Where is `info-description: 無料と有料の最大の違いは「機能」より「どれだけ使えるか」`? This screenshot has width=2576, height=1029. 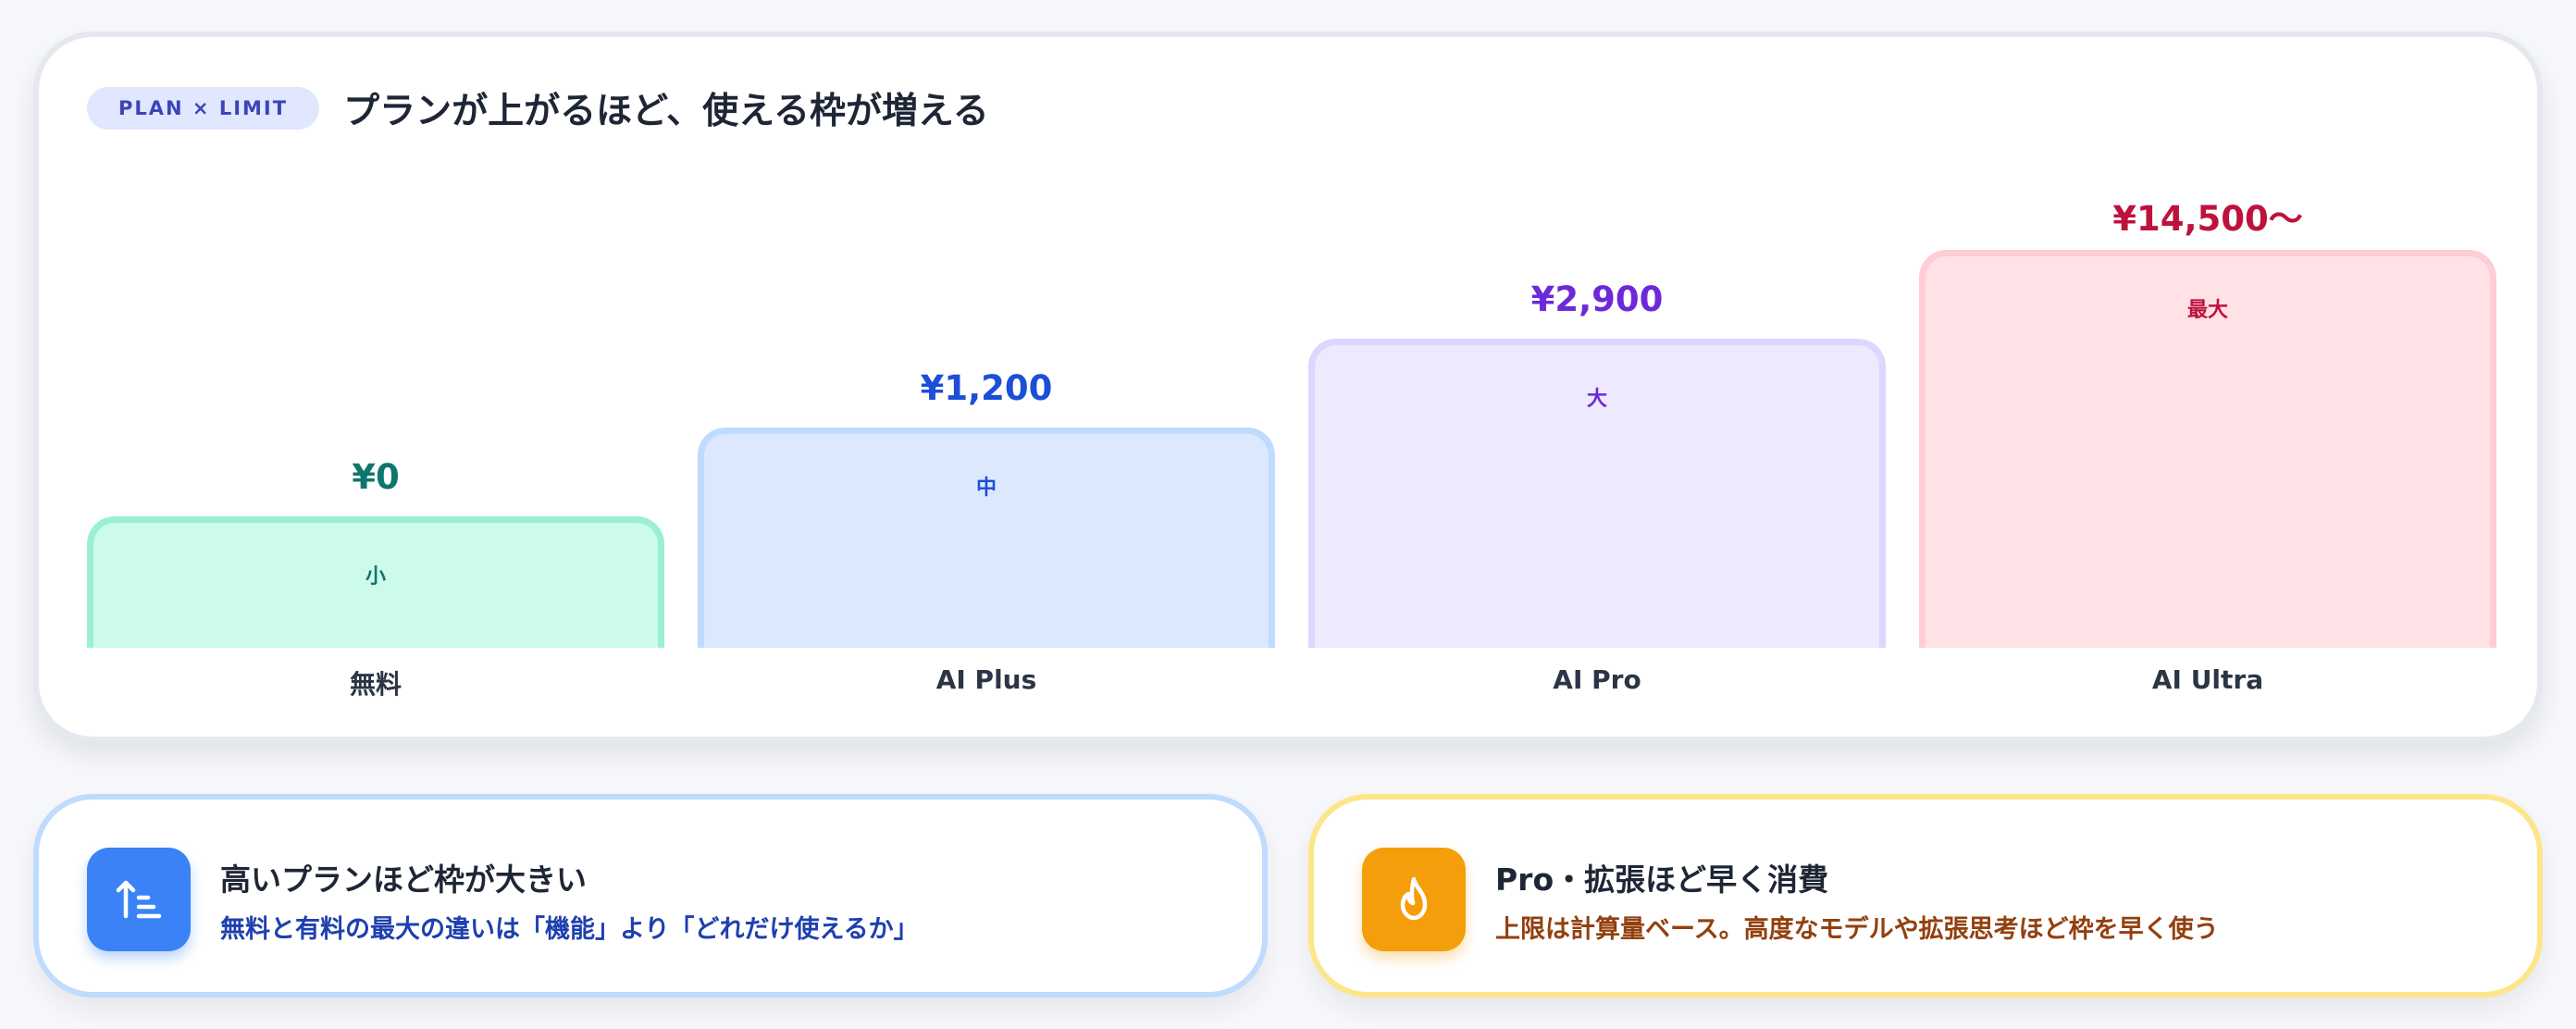
info-description: 無料と有料の最大の違いは「機能」より「どれだけ使えるか」 is located at coordinates (569, 930).